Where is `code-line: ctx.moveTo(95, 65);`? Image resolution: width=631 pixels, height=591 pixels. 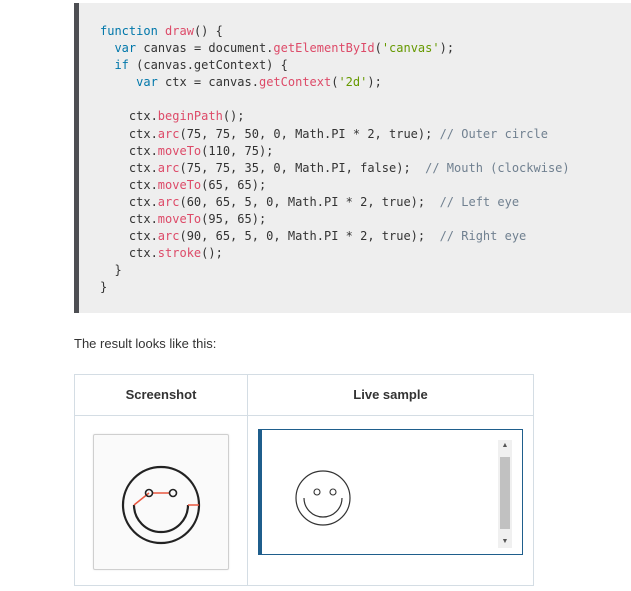
code-line: ctx.moveTo(95, 65); is located at coordinates (365, 219).